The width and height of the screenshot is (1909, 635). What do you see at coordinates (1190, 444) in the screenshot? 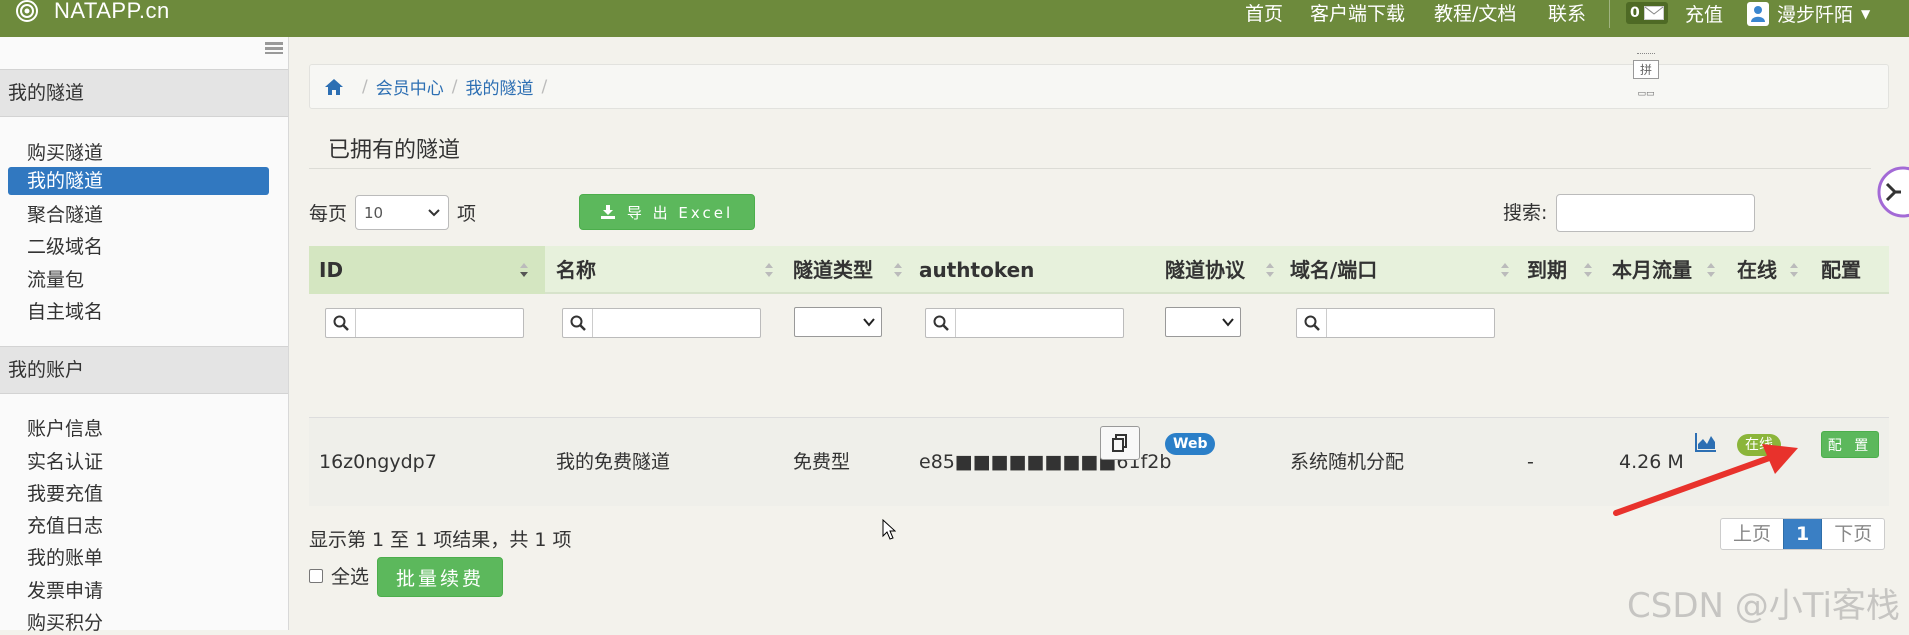
I see `protocol-badge: Web` at bounding box center [1190, 444].